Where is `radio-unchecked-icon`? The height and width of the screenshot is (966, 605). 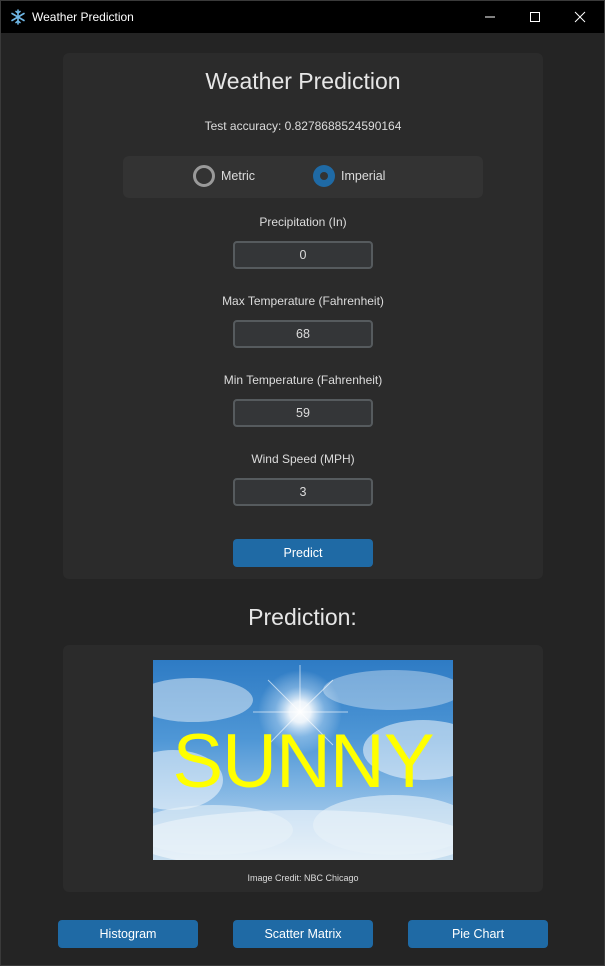 radio-unchecked-icon is located at coordinates (204, 176).